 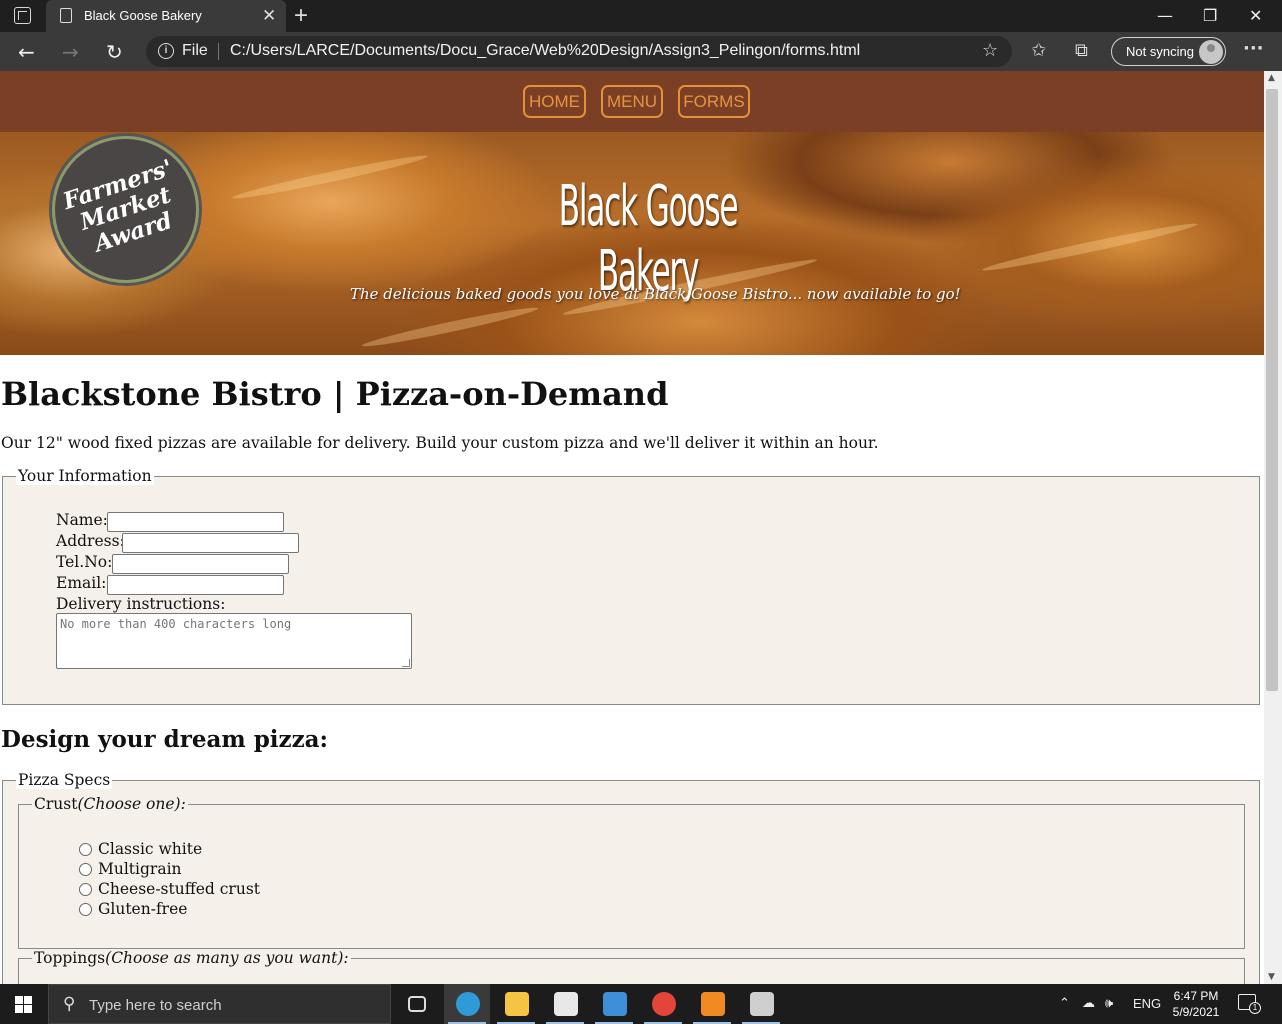 I want to click on address-label: Address:, so click(x=90, y=541).